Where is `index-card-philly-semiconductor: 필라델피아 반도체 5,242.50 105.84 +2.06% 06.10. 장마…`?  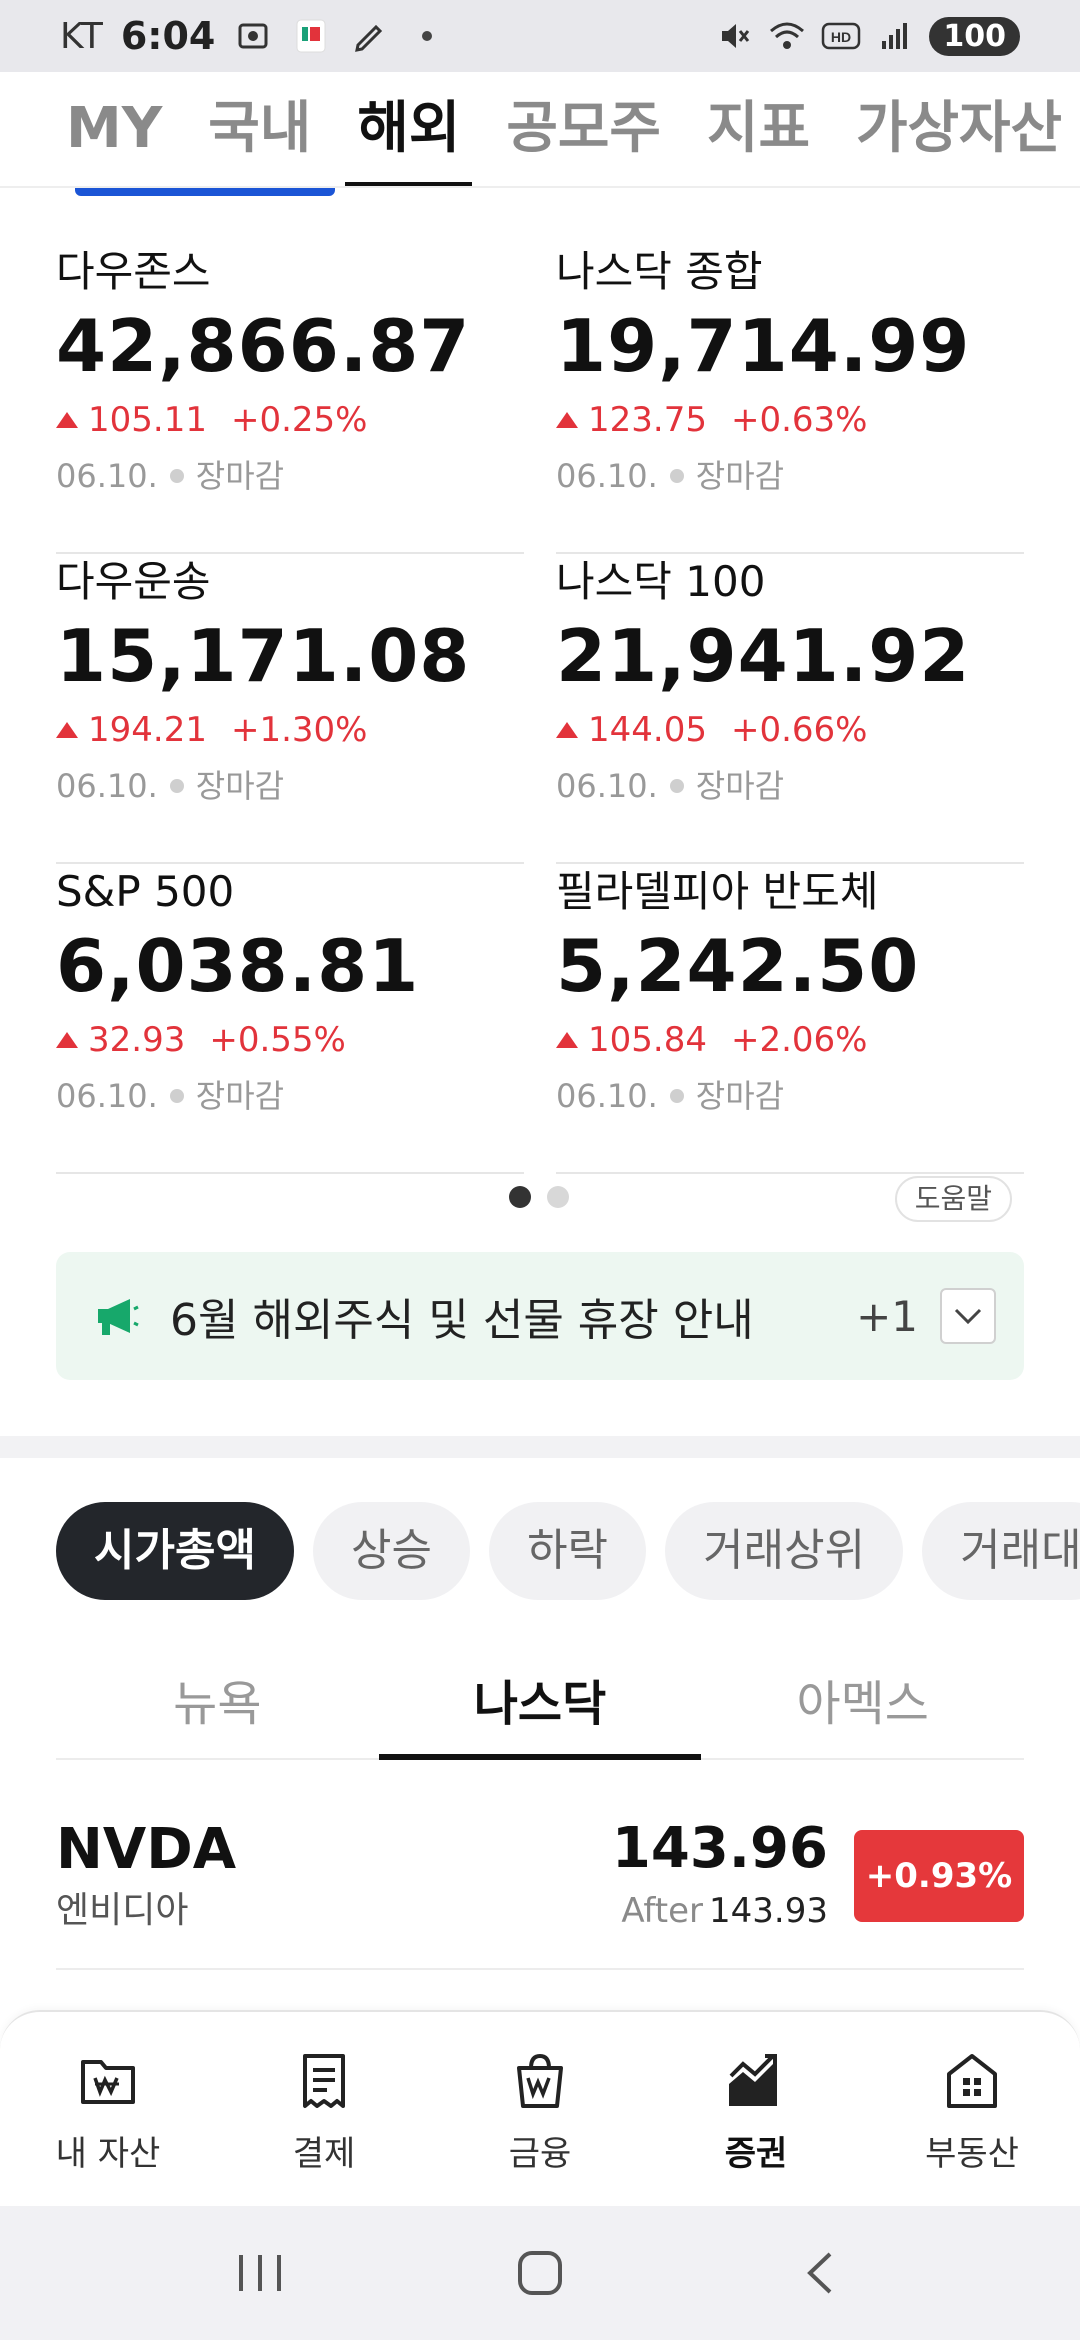
index-card-philly-semiconductor: 필라델피아 반도체 5,242.50 105.84 +2.06% 06.10. 장마… is located at coordinates (790, 1019).